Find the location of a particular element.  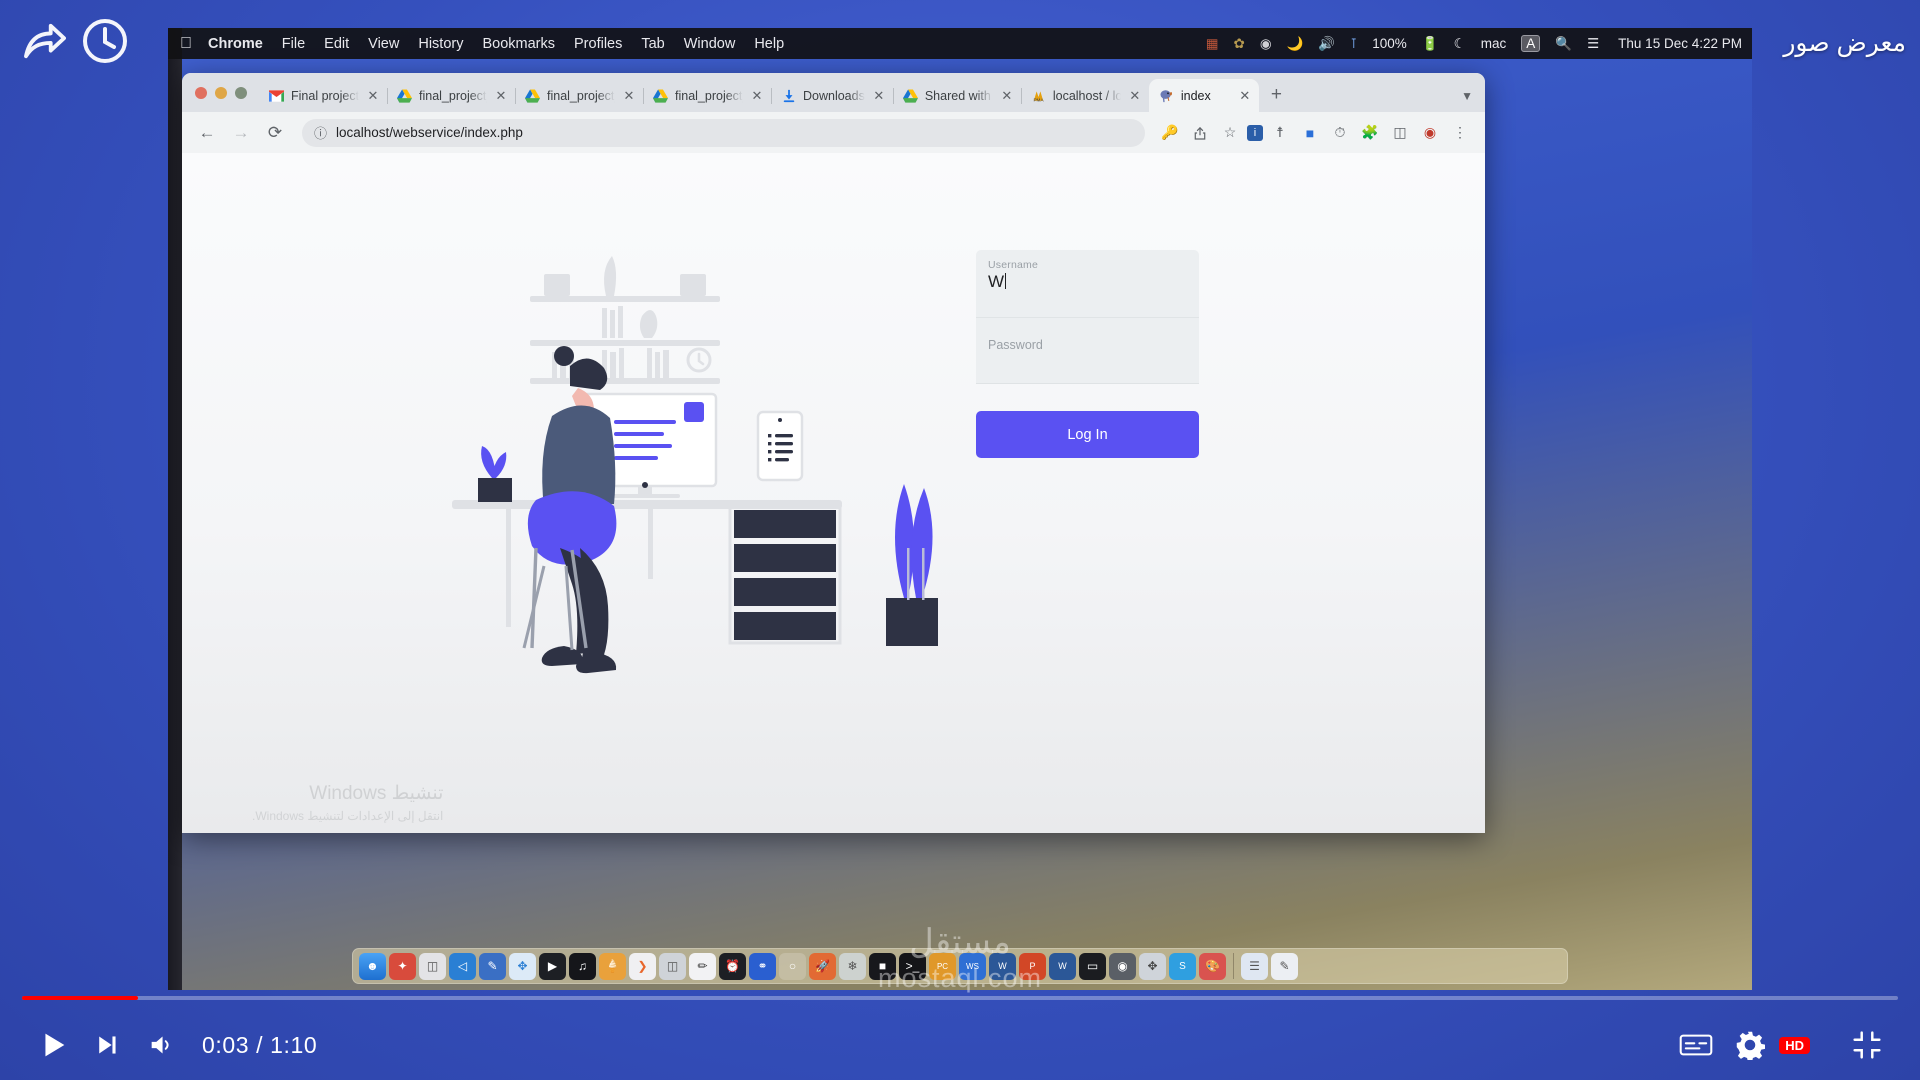

close-window-button is located at coordinates (201, 92).